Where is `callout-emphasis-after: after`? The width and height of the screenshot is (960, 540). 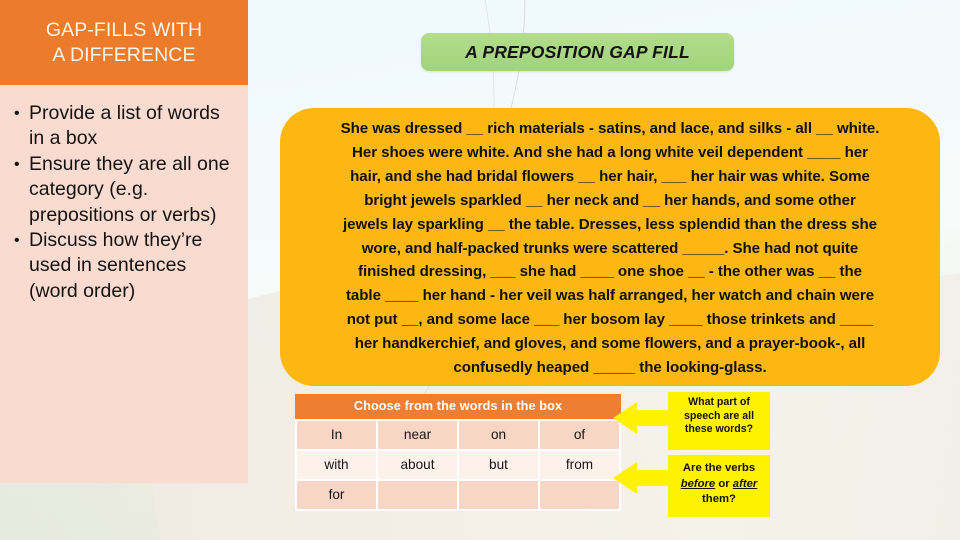 callout-emphasis-after: after is located at coordinates (745, 483).